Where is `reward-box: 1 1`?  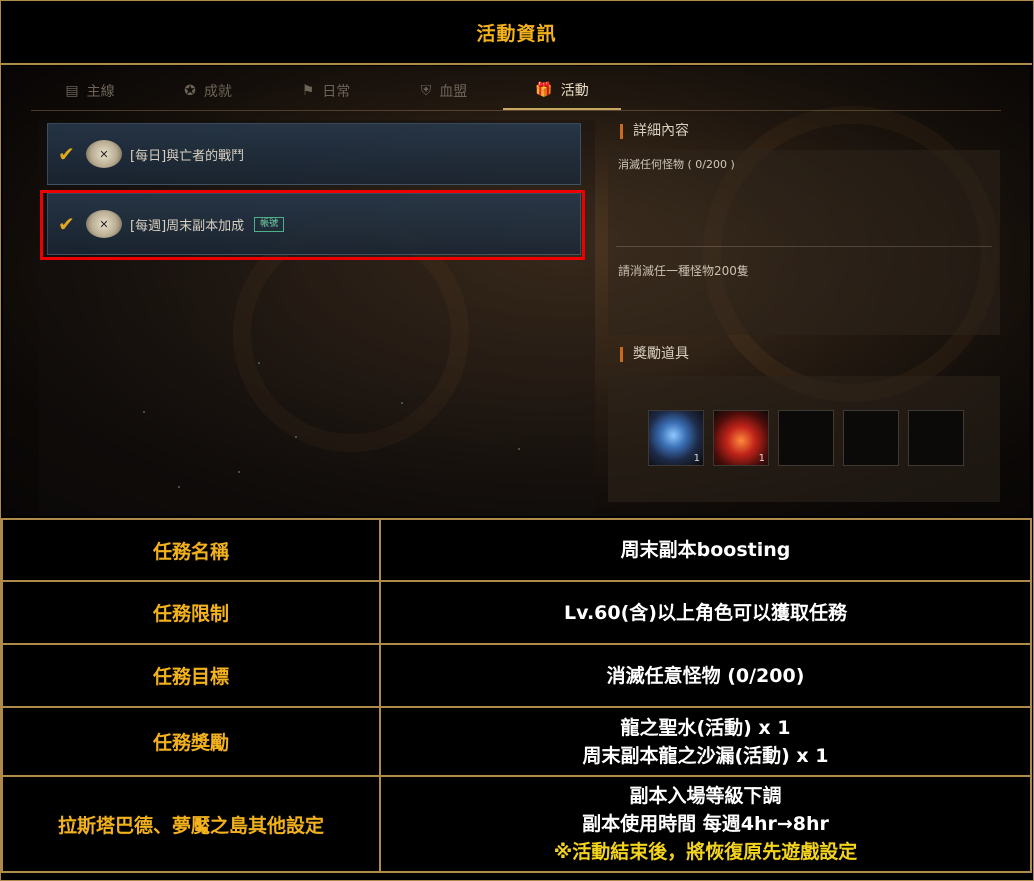
reward-box: 1 1 is located at coordinates (804, 439).